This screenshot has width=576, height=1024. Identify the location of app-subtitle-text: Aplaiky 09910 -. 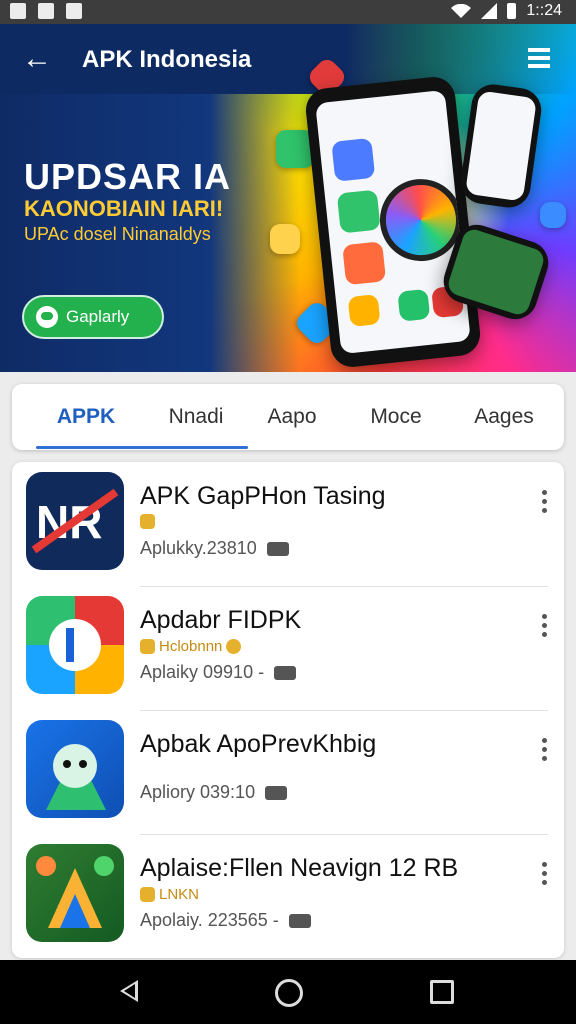
(202, 672).